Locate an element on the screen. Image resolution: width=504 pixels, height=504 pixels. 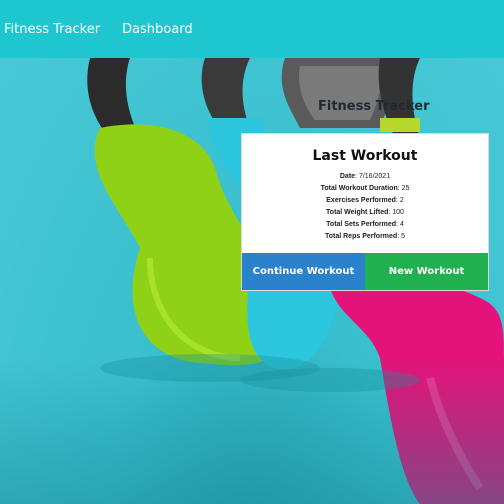
new-workout-button: New Workout is located at coordinates (426, 271).